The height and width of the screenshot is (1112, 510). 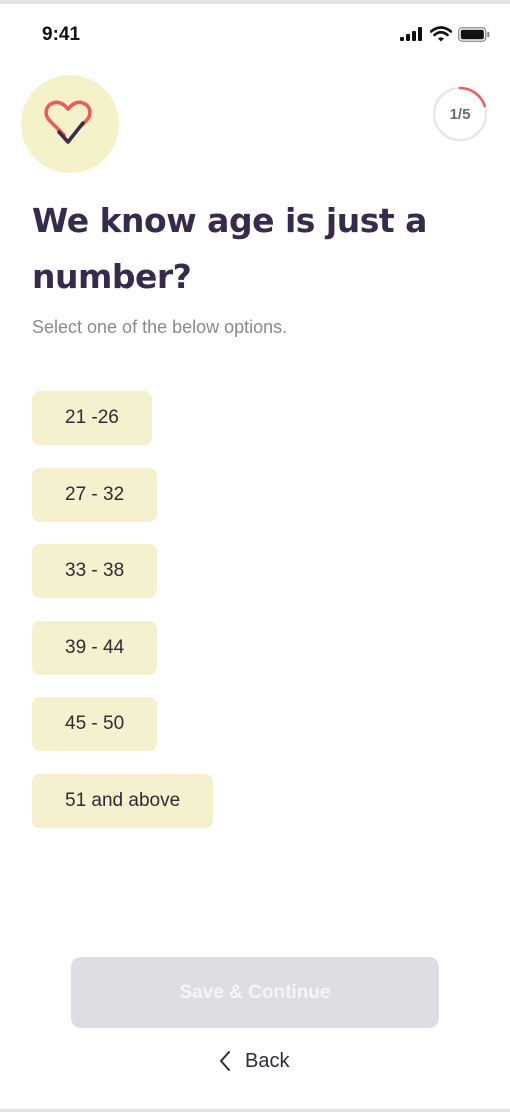 What do you see at coordinates (474, 34) in the screenshot?
I see `battery-icon` at bounding box center [474, 34].